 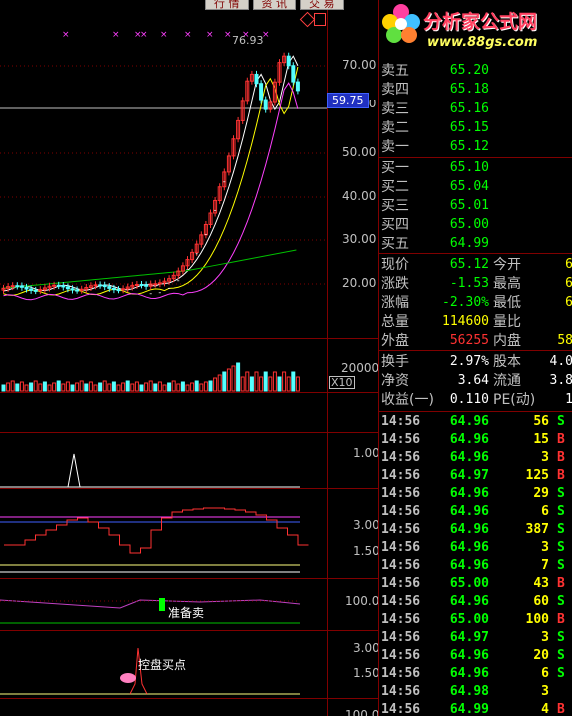 What do you see at coordinates (469, 205) in the screenshot?
I see `bid-price: 65.01` at bounding box center [469, 205].